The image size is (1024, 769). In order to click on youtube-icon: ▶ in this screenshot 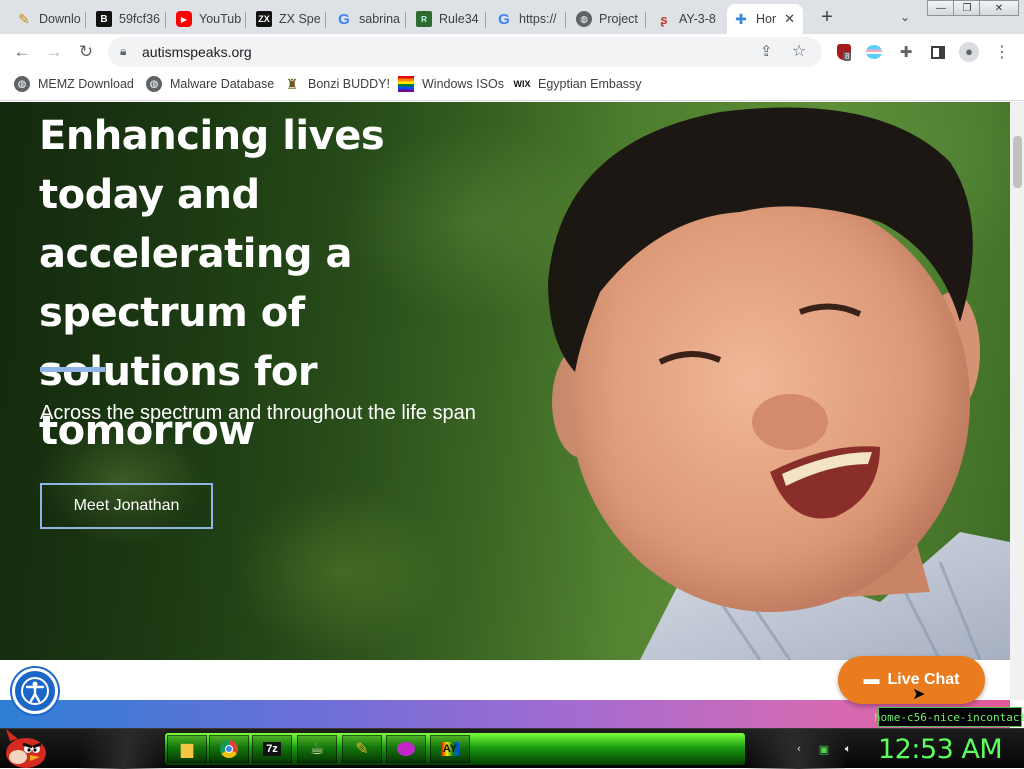, I will do `click(184, 19)`.